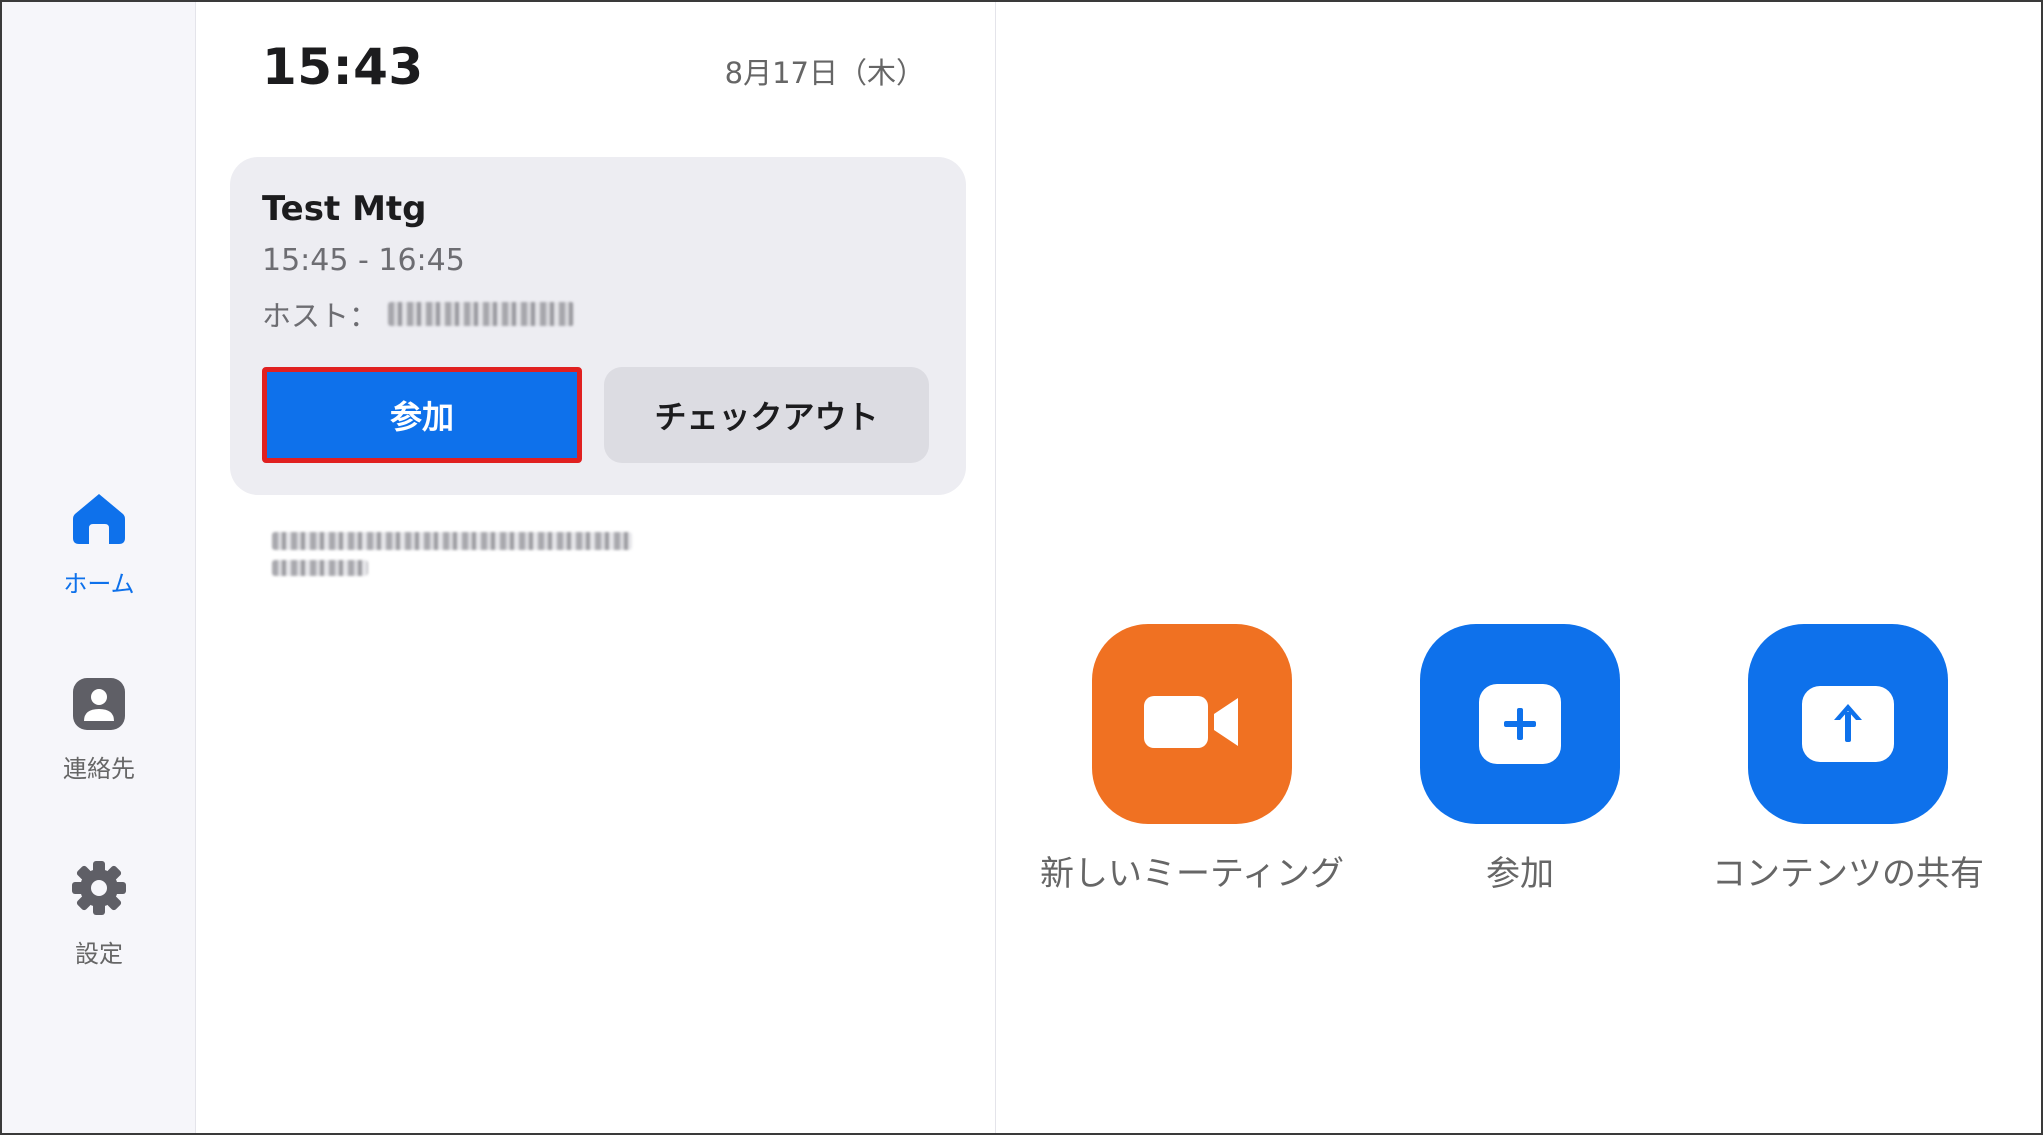  I want to click on meeting-host: ホスト：, so click(418, 314).